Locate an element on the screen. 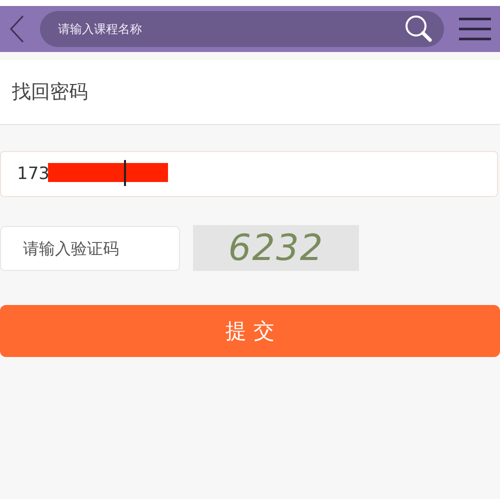  captcha-code: 6232 is located at coordinates (276, 248).